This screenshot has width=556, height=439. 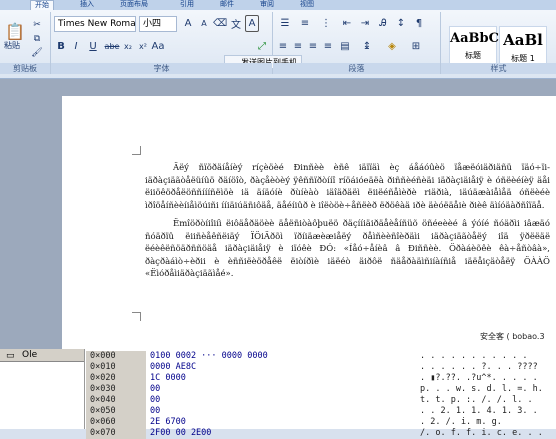 I want to click on shading-icon: ◈, so click(x=392, y=46).